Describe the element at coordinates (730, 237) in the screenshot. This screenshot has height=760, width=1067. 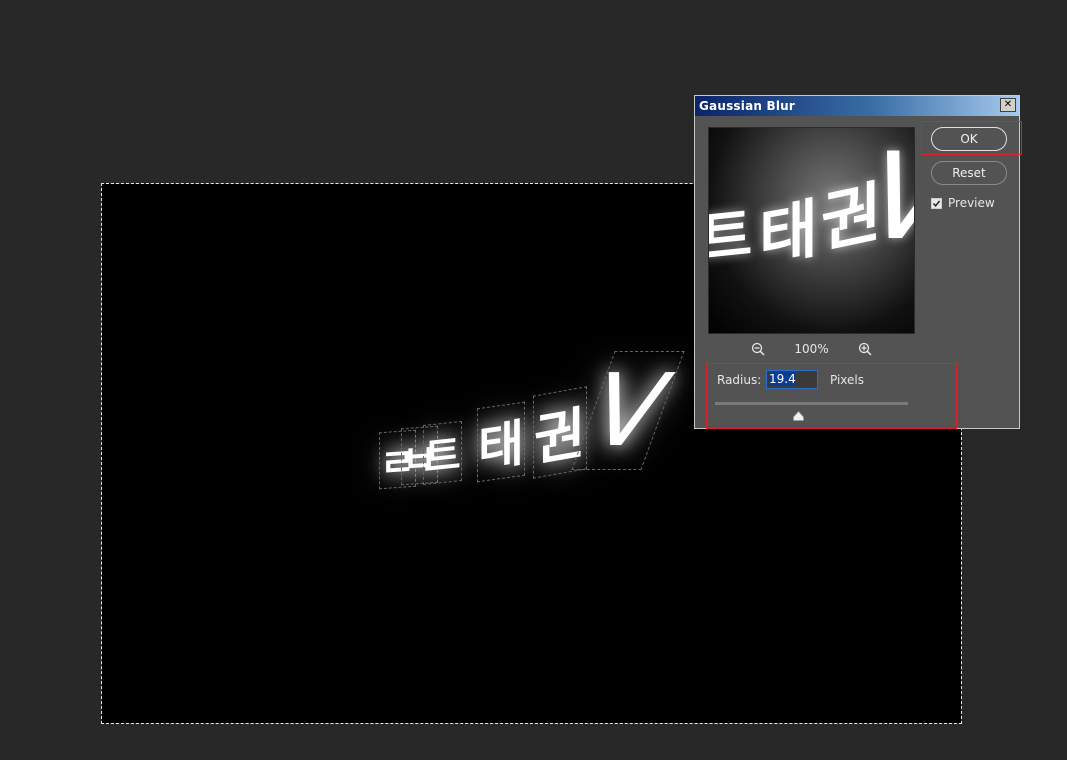
I see `preview-glyph: 트` at that location.